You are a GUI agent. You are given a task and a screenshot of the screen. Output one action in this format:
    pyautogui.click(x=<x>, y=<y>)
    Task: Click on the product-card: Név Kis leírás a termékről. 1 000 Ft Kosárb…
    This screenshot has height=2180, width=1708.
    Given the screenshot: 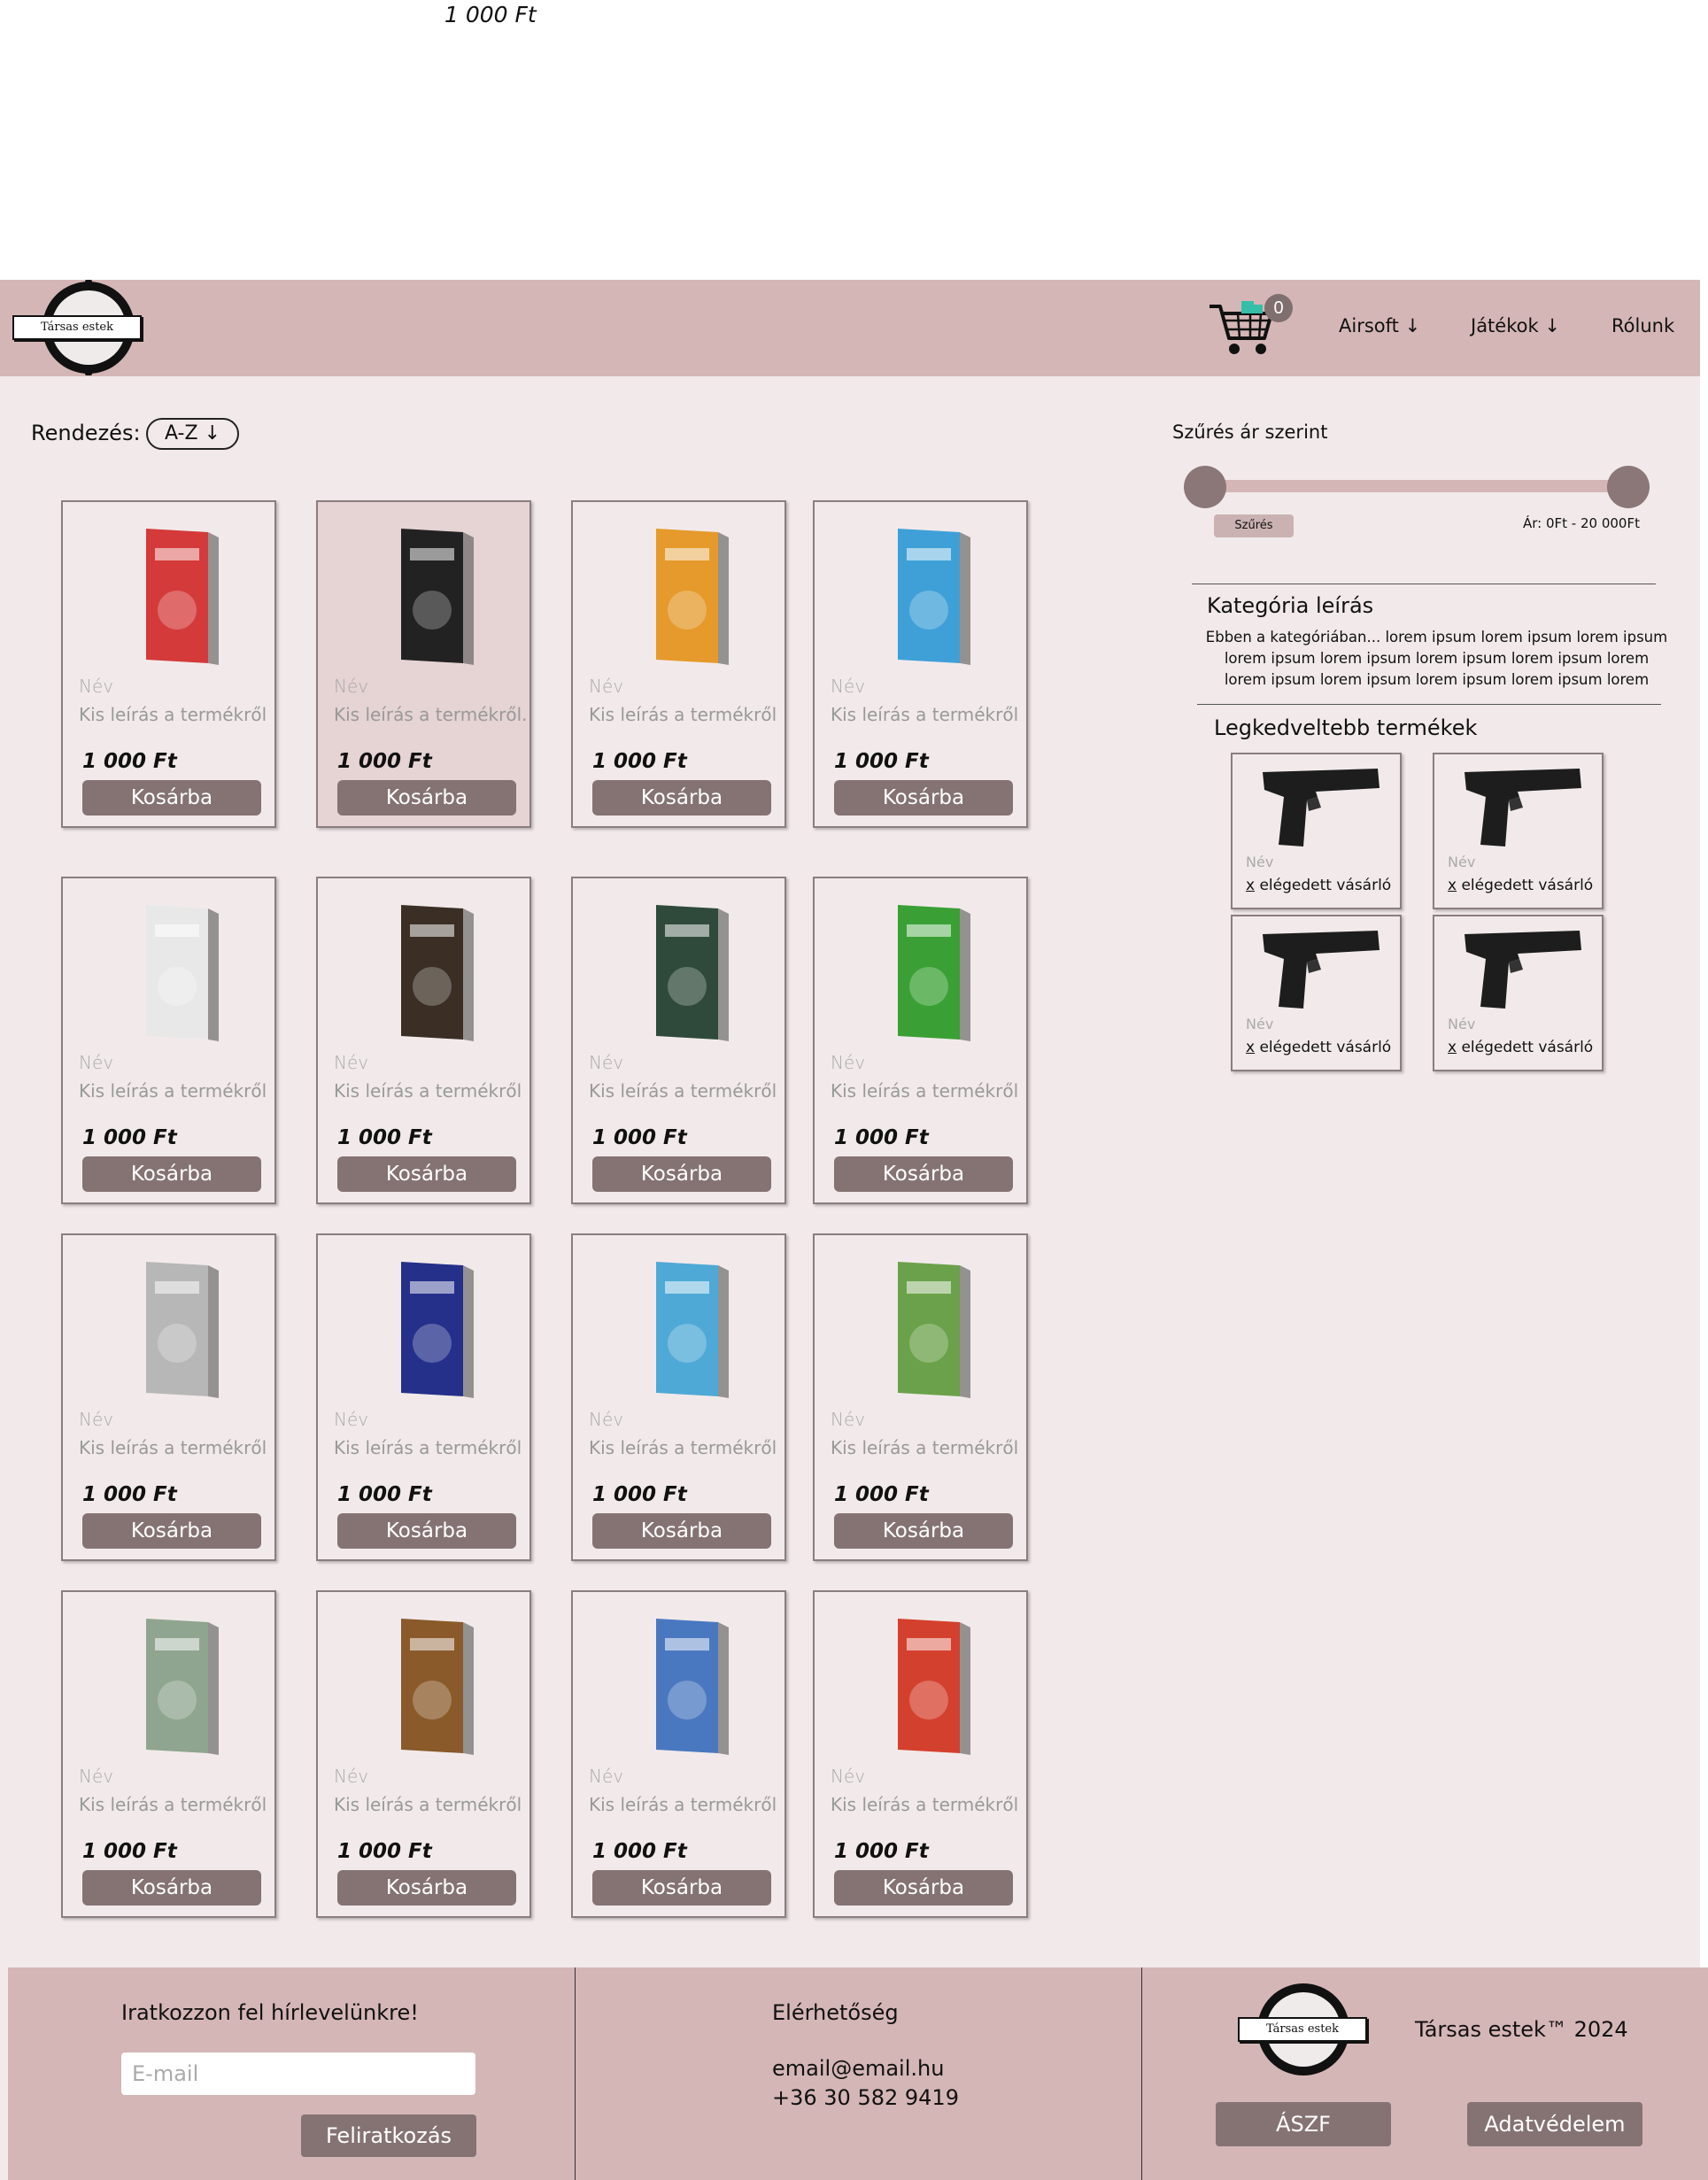 What is the action you would take?
    pyautogui.click(x=424, y=664)
    